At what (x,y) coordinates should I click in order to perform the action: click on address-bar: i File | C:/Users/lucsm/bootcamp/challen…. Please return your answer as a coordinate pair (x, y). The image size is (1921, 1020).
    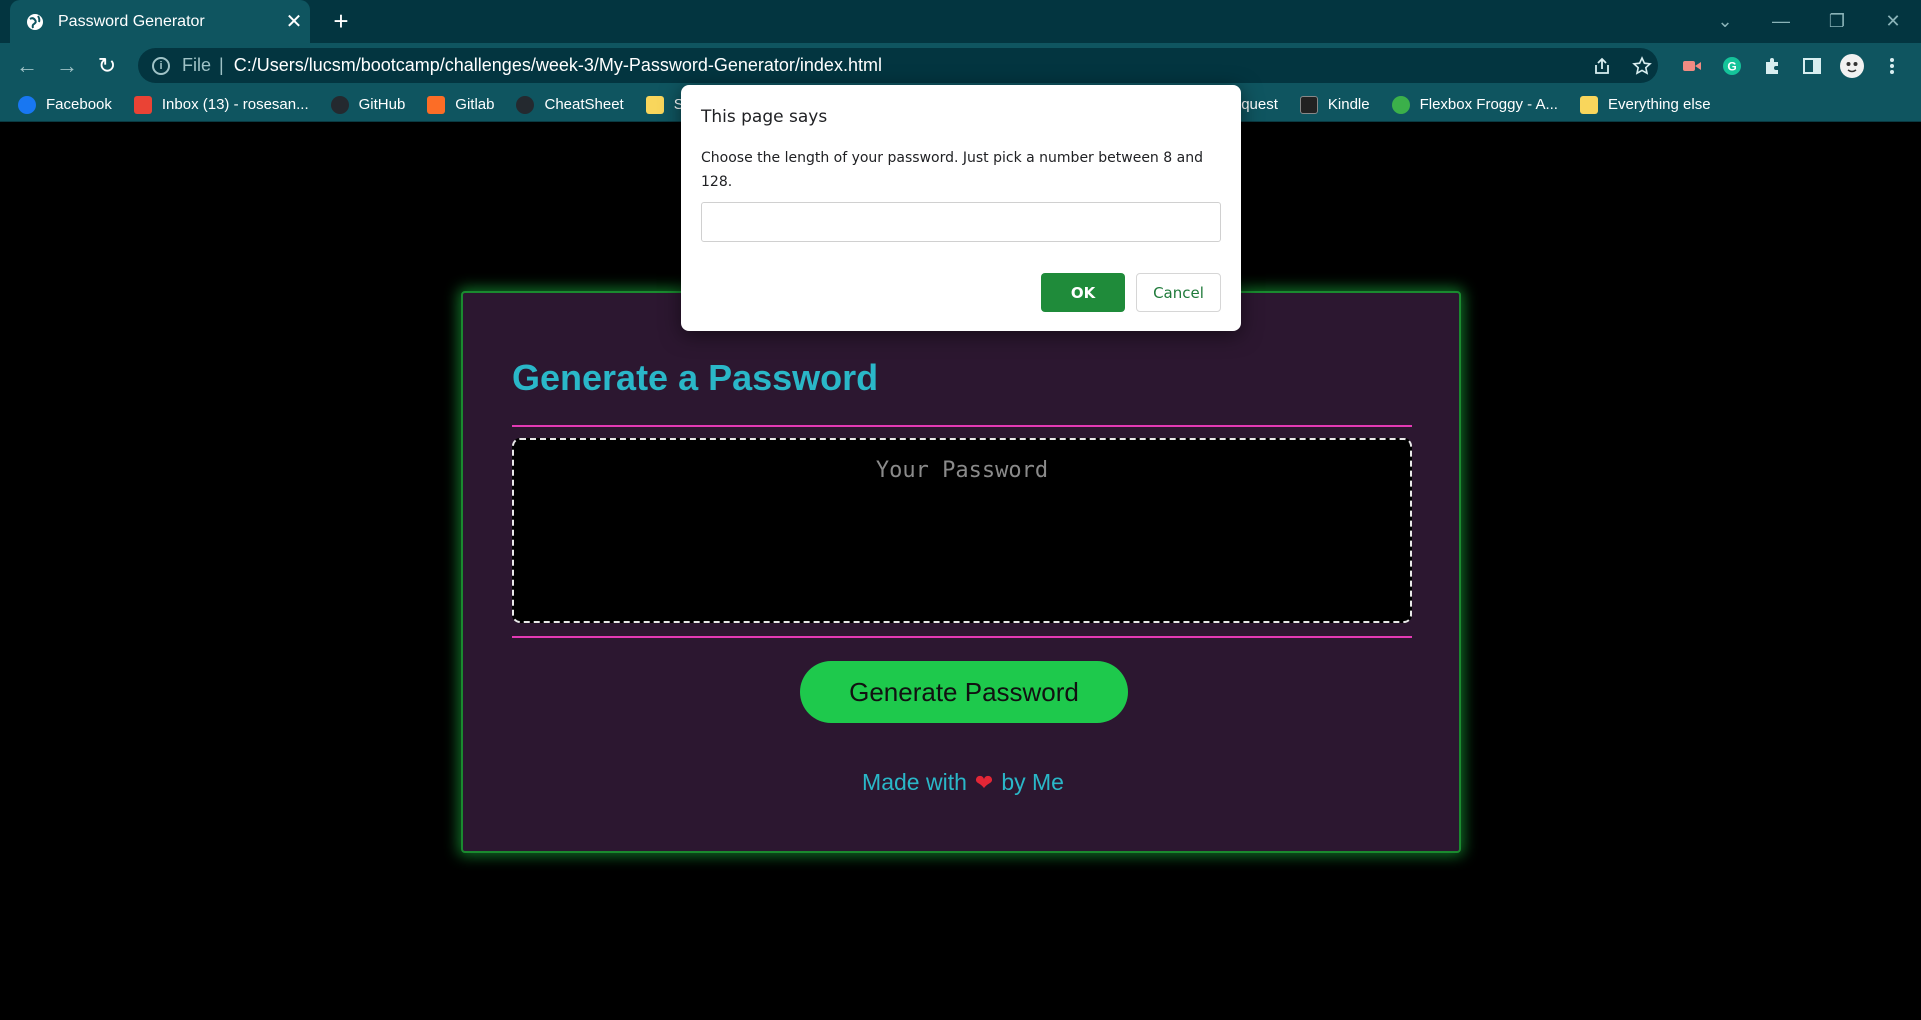
    Looking at the image, I should click on (898, 65).